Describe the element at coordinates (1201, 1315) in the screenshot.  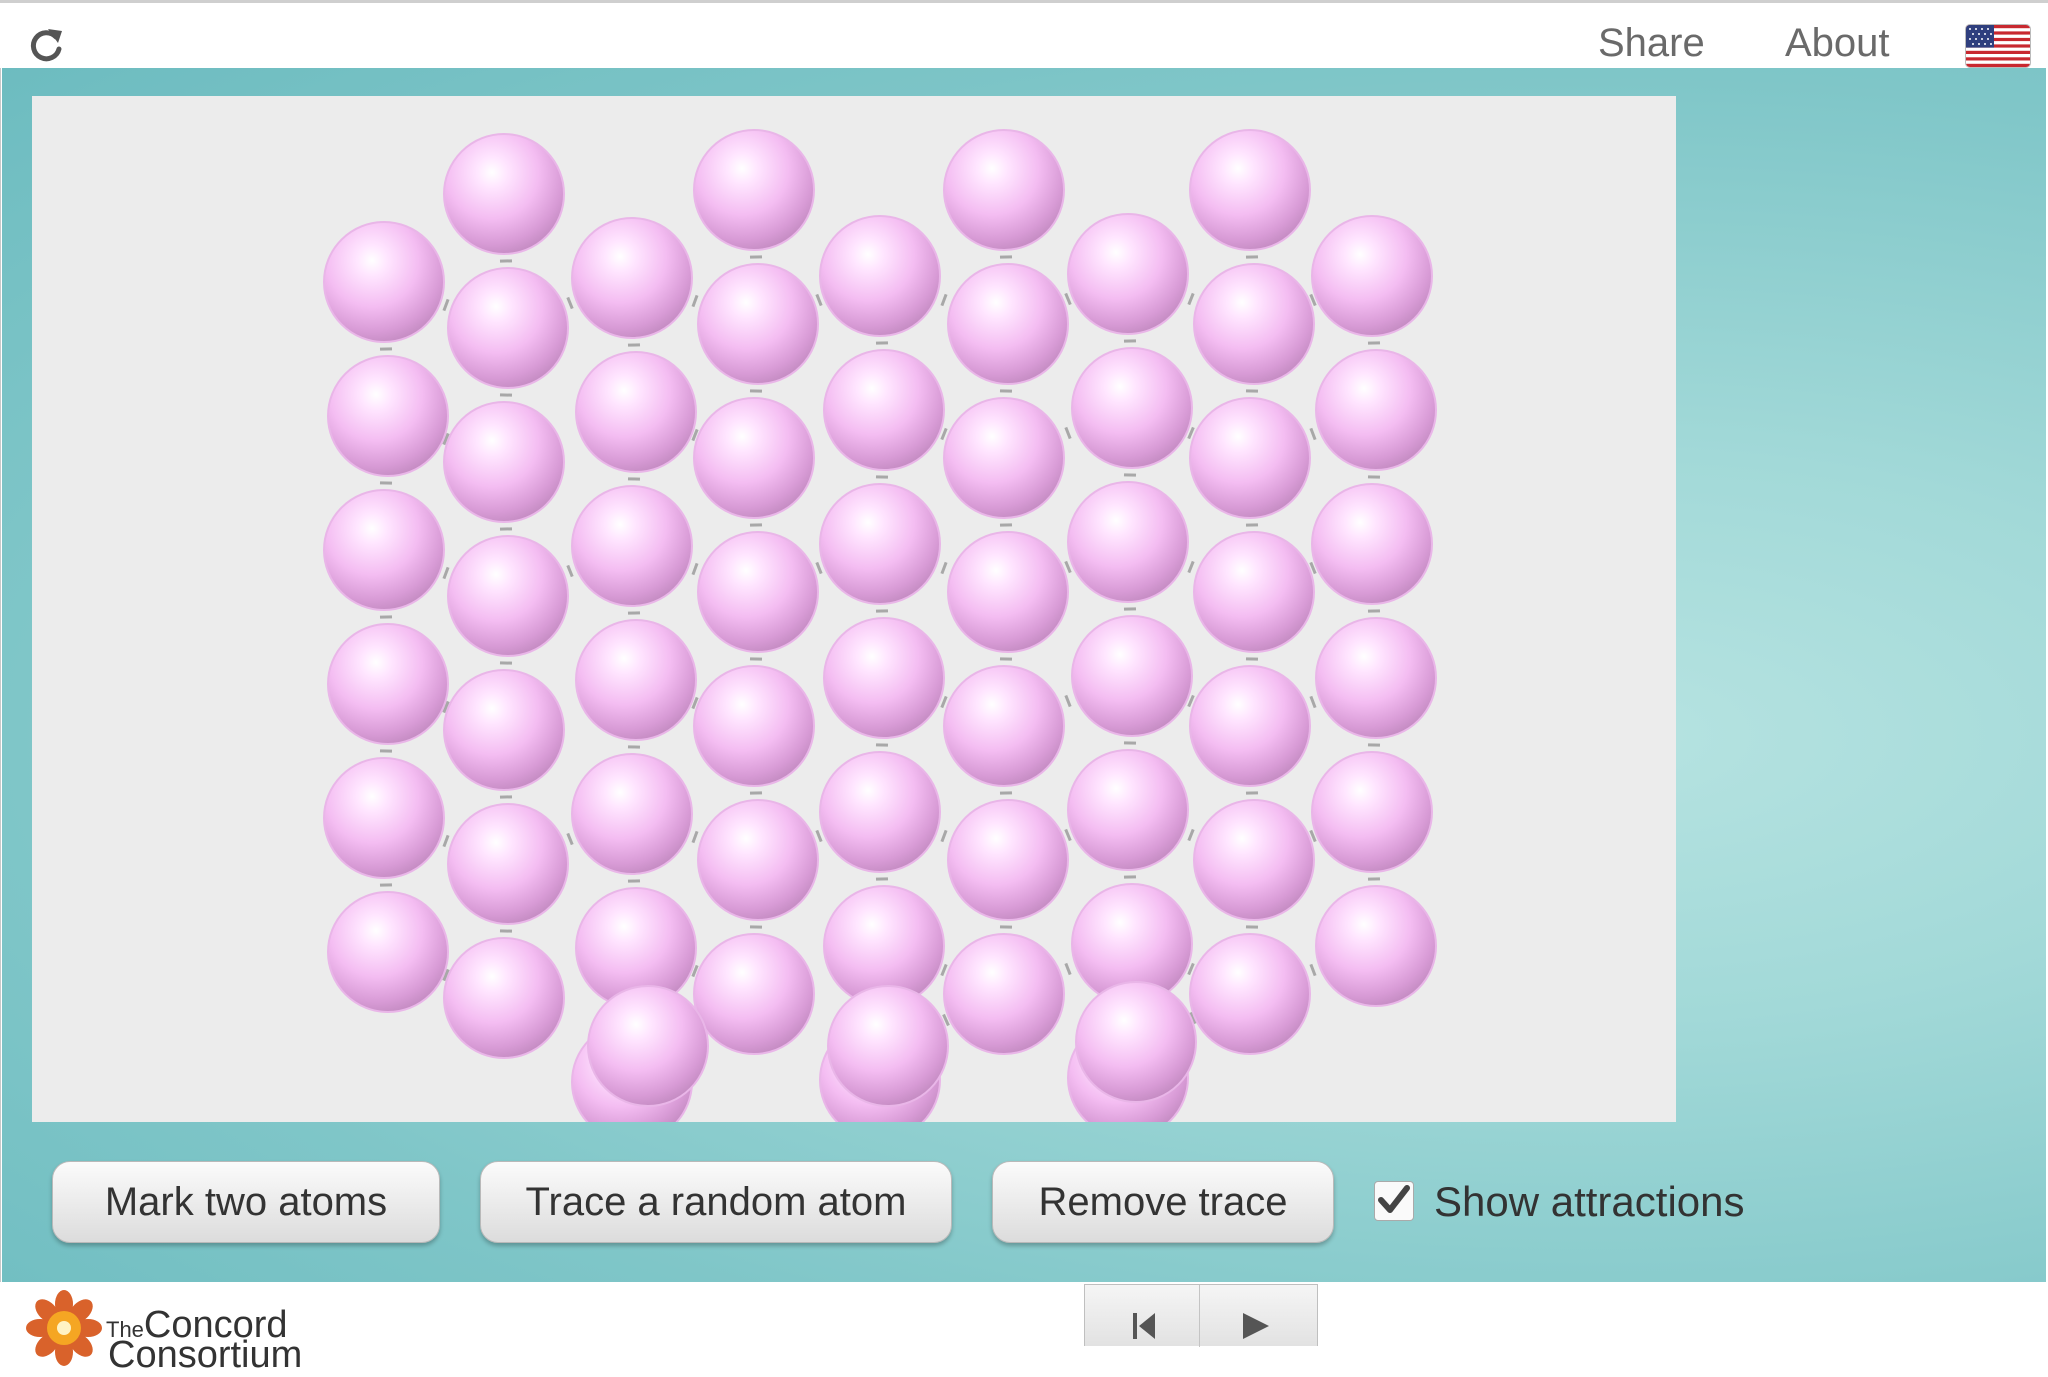
I see `playback-controls` at that location.